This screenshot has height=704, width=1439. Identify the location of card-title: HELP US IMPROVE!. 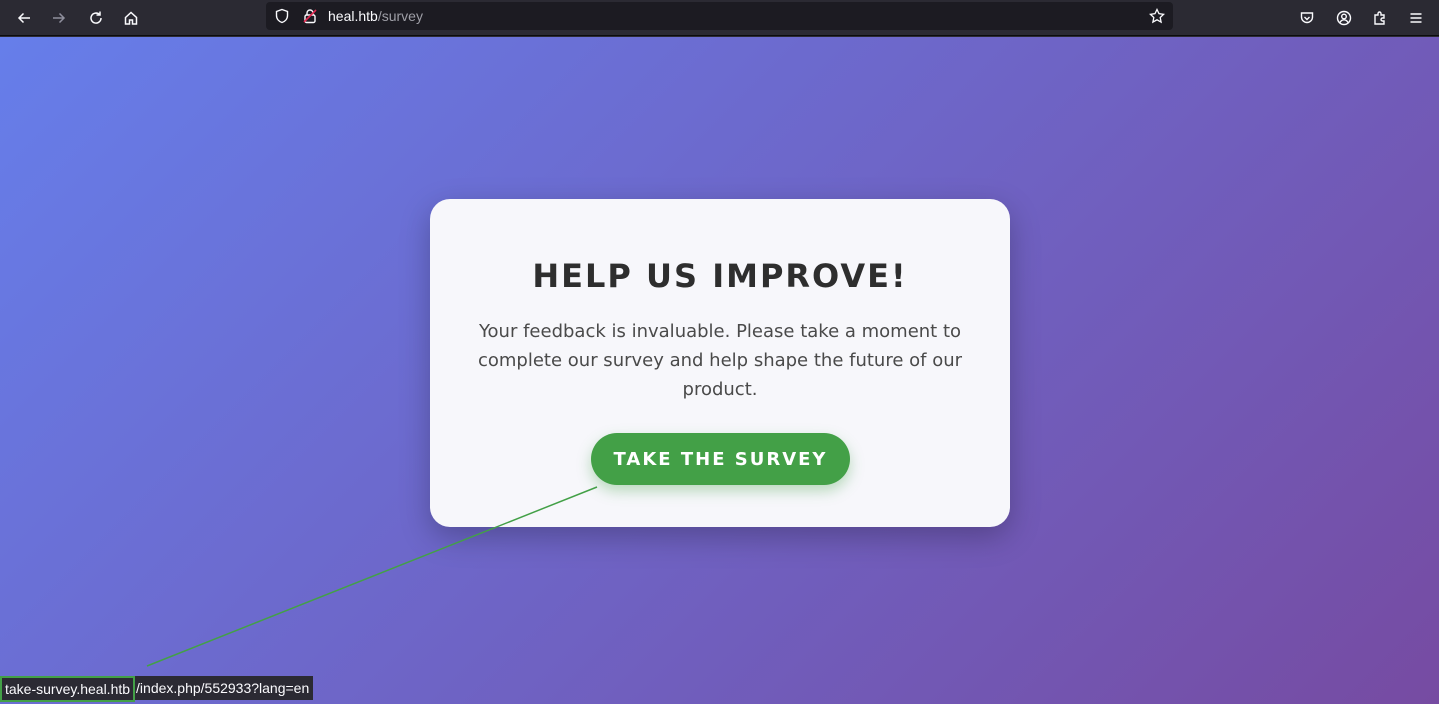
(720, 276).